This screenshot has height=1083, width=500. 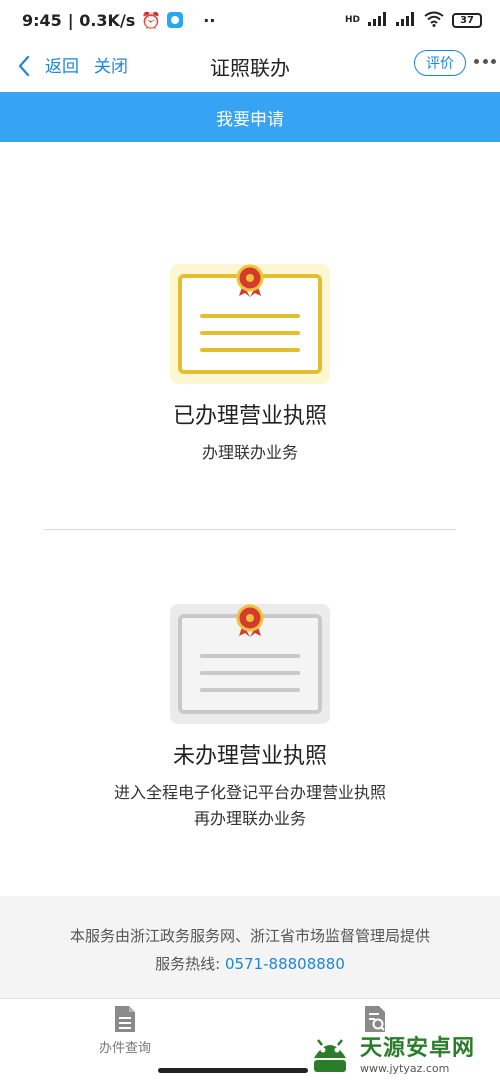 I want to click on home-indicator, so click(x=233, y=1070).